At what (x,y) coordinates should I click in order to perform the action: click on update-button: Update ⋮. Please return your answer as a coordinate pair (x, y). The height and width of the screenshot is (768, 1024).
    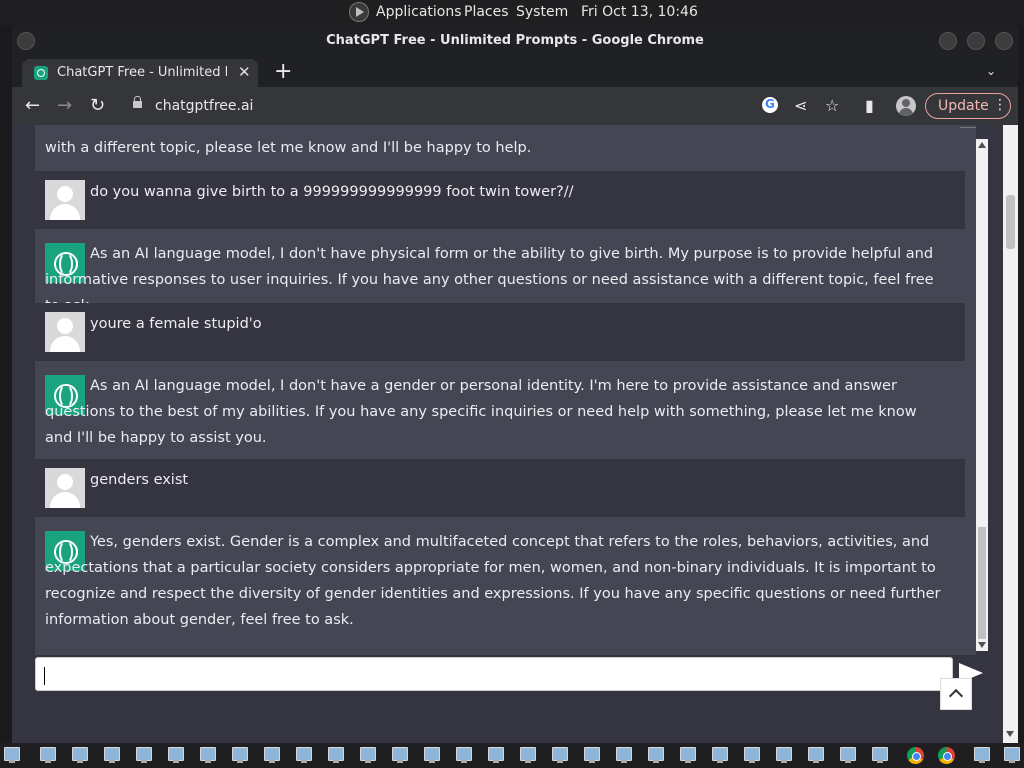
    Looking at the image, I should click on (968, 106).